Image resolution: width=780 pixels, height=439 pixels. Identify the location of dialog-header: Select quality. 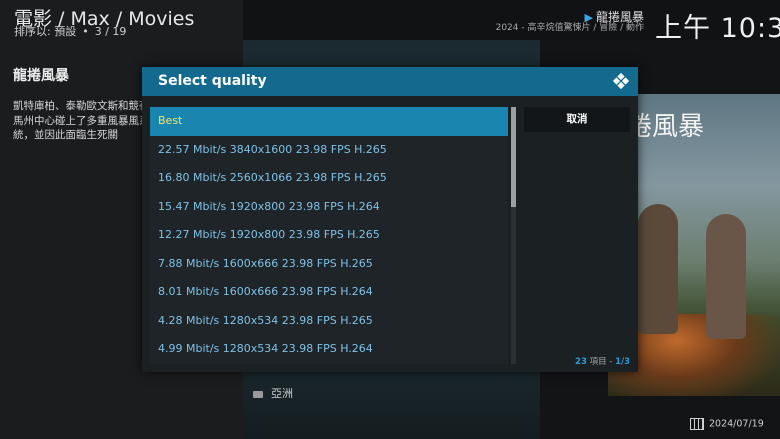
(390, 81).